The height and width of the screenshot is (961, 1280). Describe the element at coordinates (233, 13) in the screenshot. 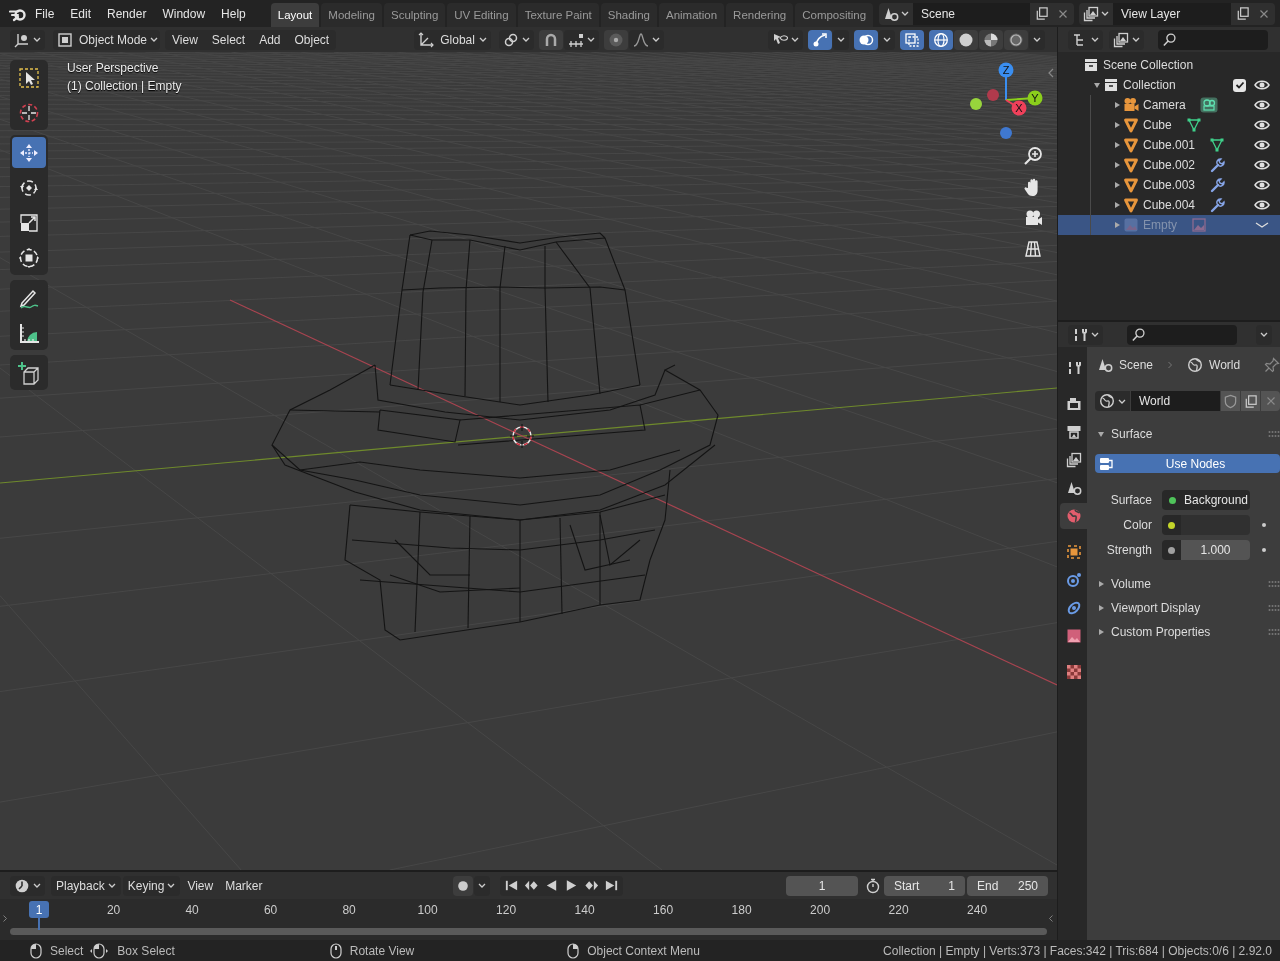

I see `menu-item: Help` at that location.